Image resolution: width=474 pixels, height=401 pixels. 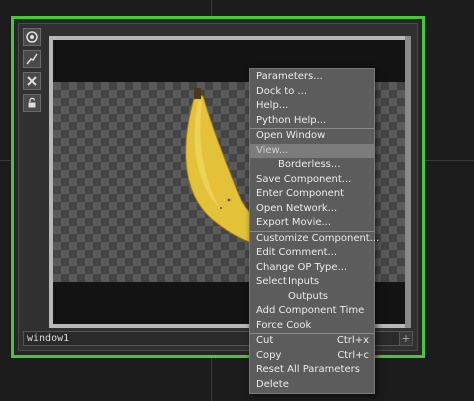 What do you see at coordinates (408, 182) in the screenshot?
I see `viewer-scrollbar` at bounding box center [408, 182].